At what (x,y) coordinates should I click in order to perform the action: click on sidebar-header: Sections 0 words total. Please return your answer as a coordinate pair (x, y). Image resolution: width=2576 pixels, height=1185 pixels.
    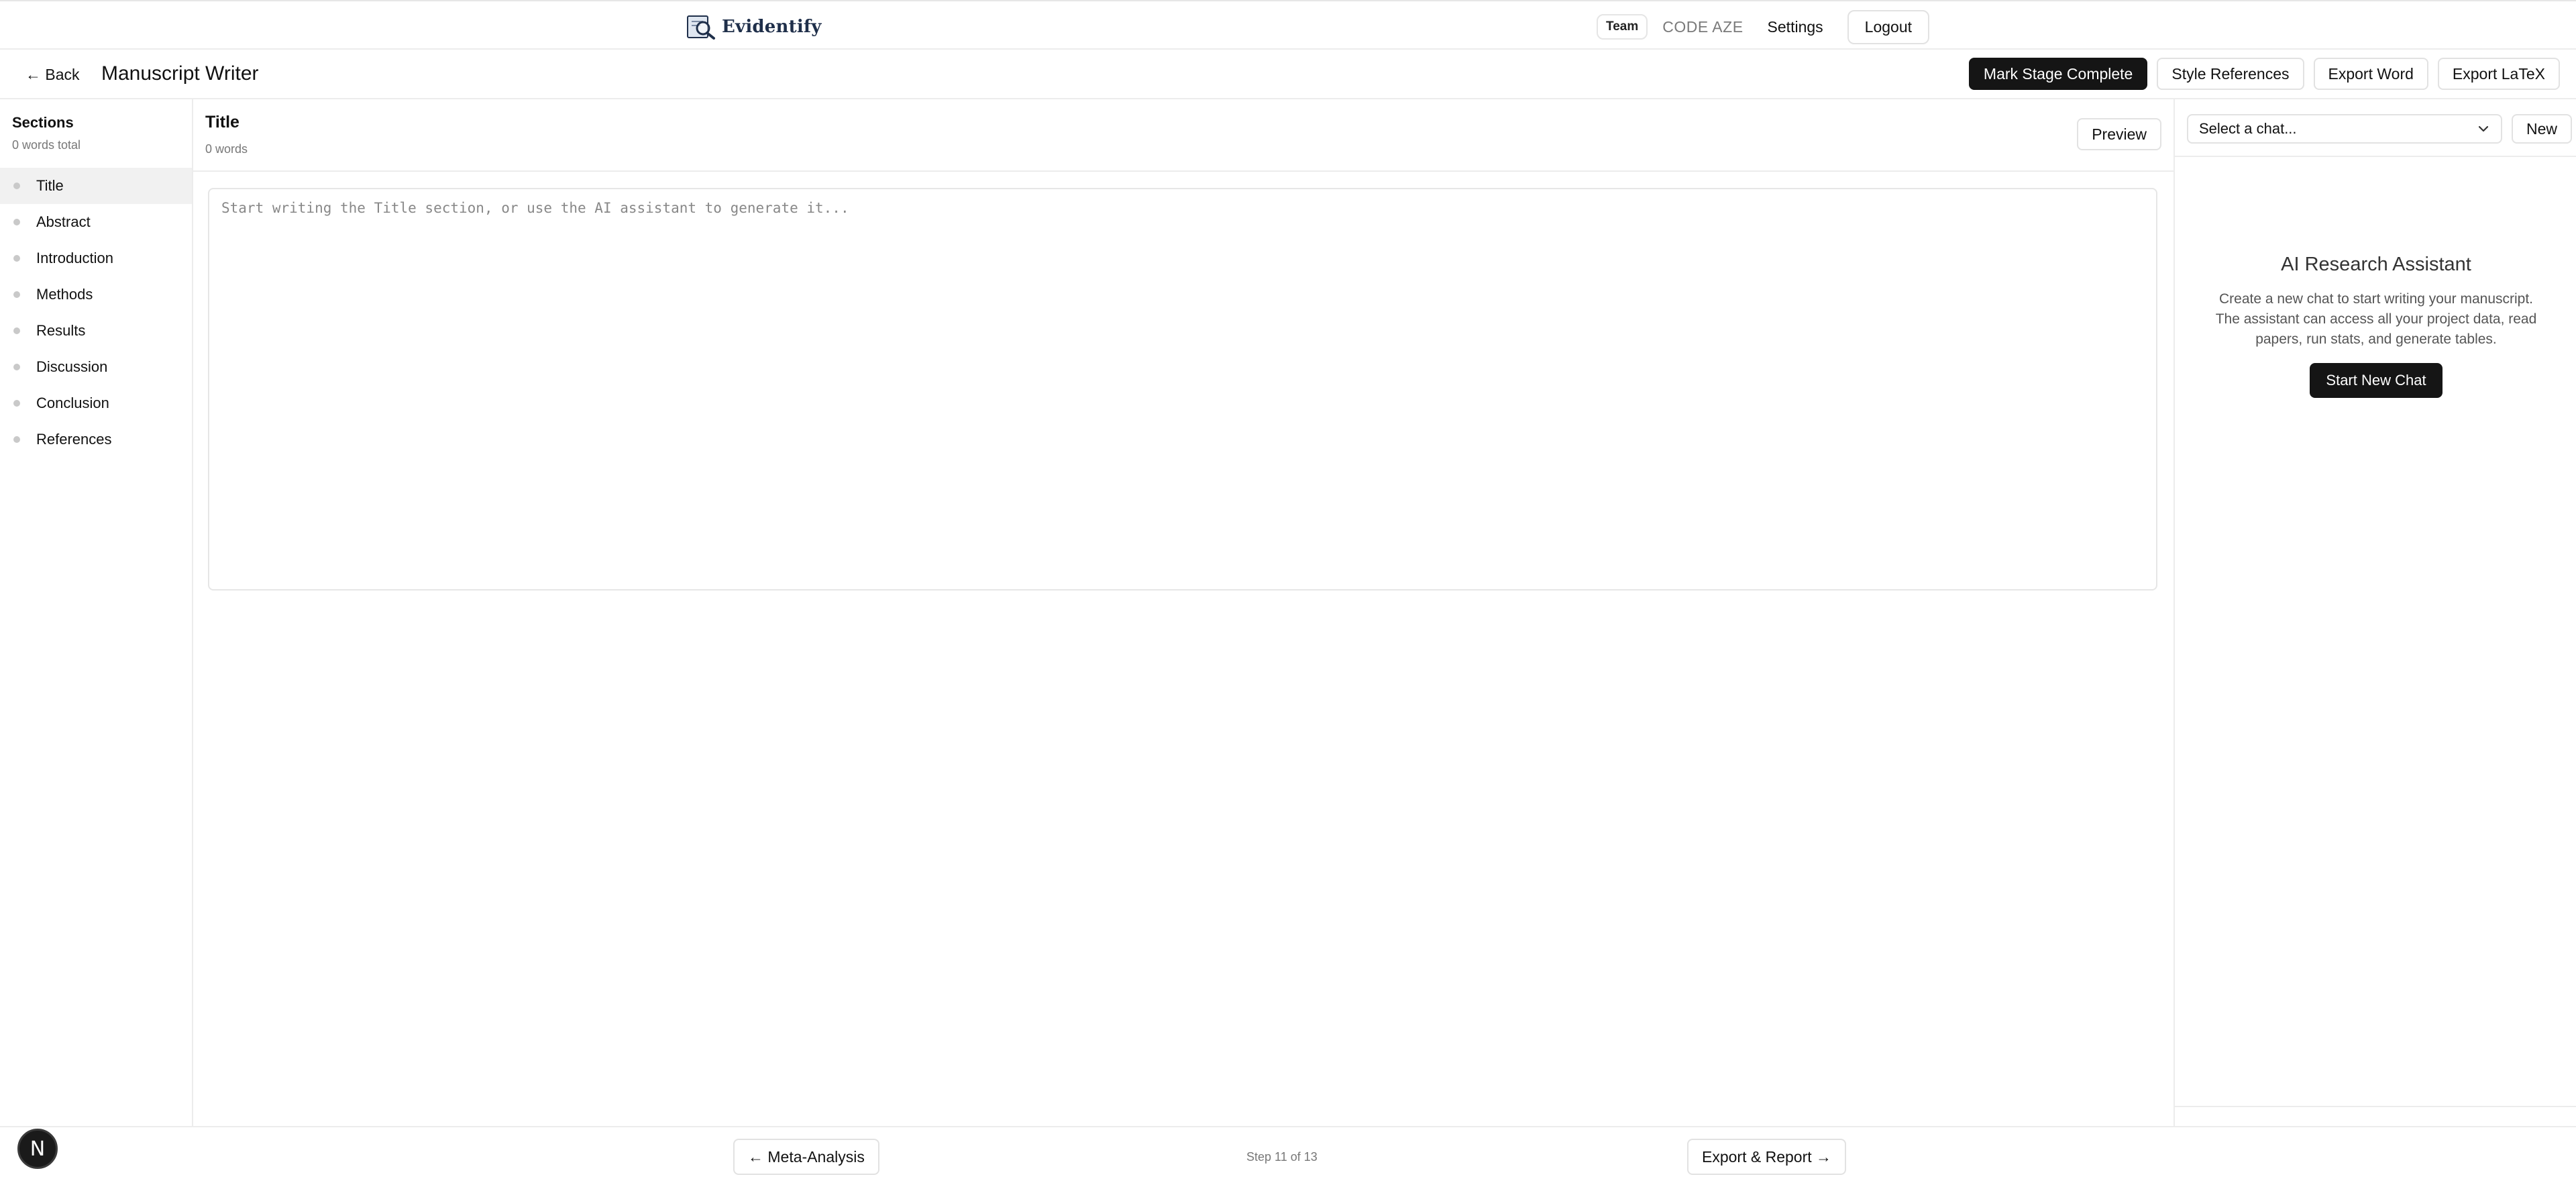
    Looking at the image, I should click on (96, 125).